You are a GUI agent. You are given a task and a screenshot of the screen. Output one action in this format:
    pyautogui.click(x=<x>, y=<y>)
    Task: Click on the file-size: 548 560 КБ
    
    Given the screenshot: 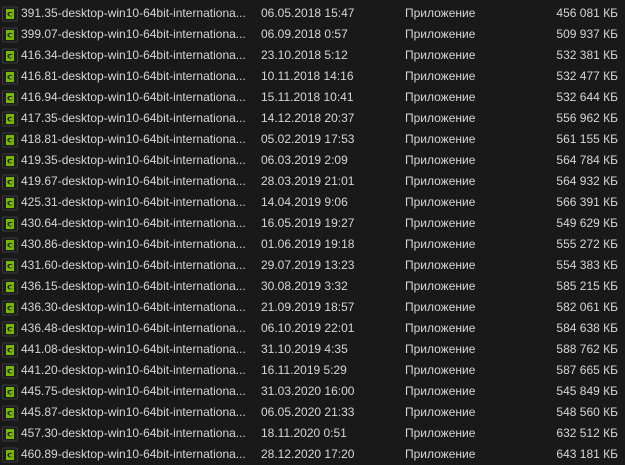 What is the action you would take?
    pyautogui.click(x=587, y=412)
    